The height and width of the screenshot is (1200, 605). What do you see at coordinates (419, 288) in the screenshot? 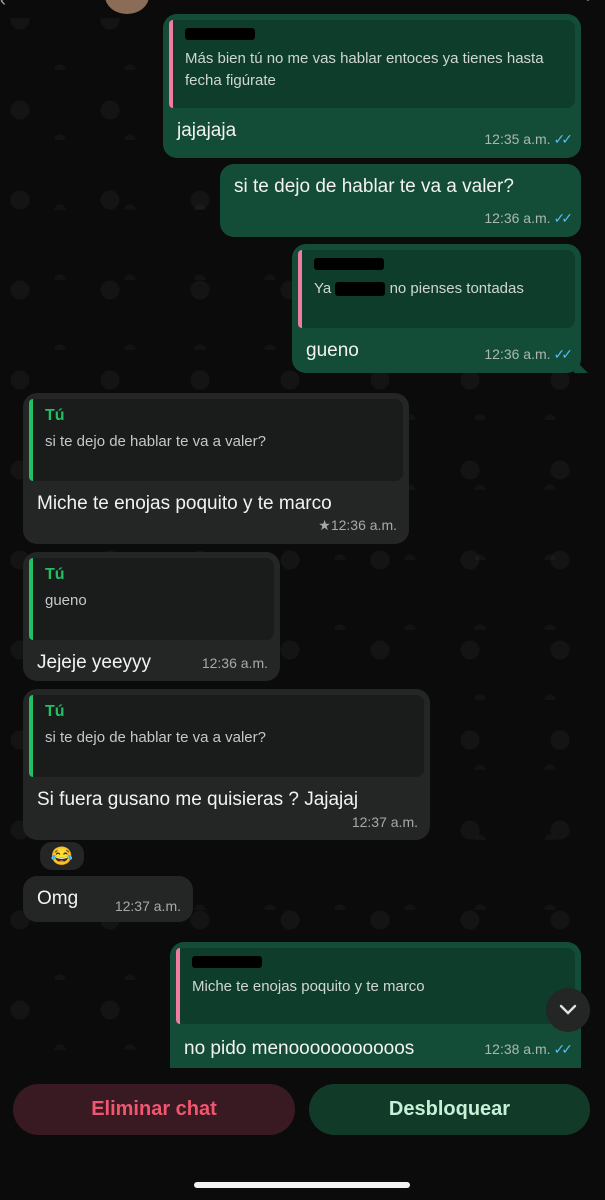
I see `quoted-text: Ya no pienses tontadas` at bounding box center [419, 288].